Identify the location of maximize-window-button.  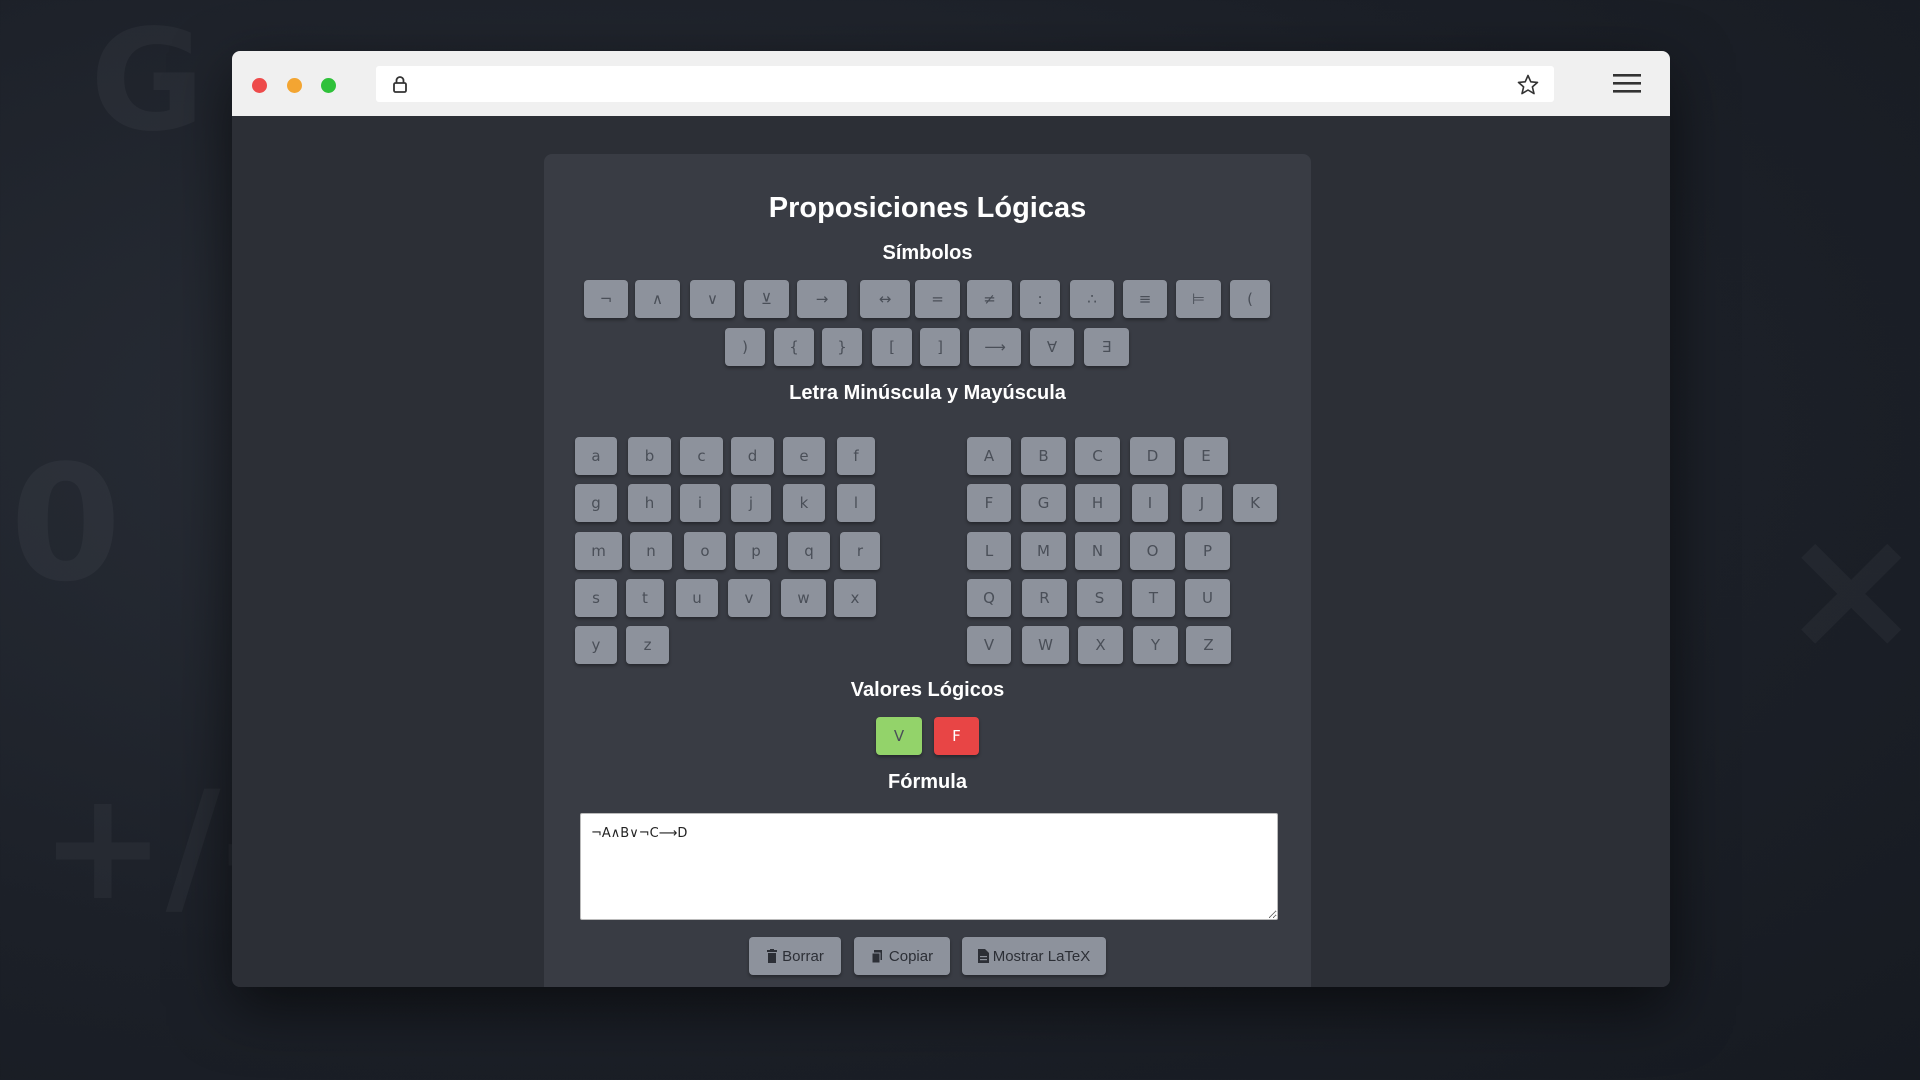
(328, 85).